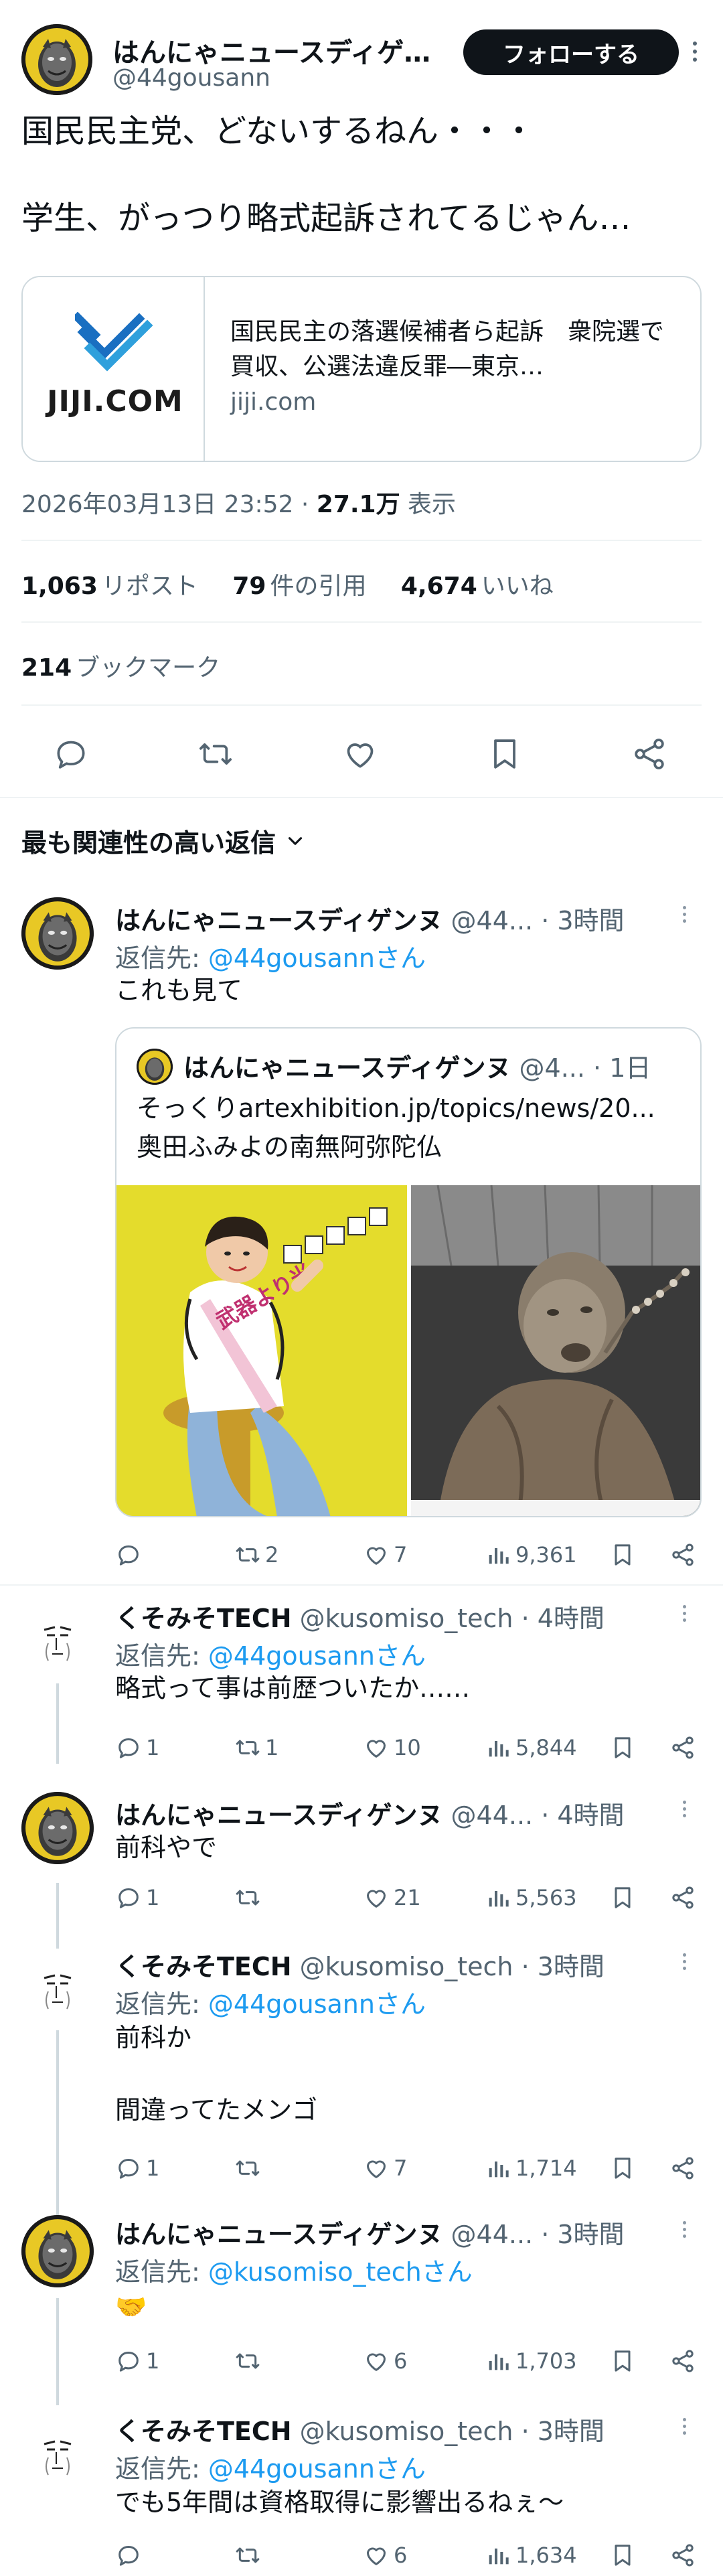 This screenshot has height=2576, width=723. I want to click on reply-author: くそみそTECH @kusomiso_tech · 4時間, so click(360, 1616).